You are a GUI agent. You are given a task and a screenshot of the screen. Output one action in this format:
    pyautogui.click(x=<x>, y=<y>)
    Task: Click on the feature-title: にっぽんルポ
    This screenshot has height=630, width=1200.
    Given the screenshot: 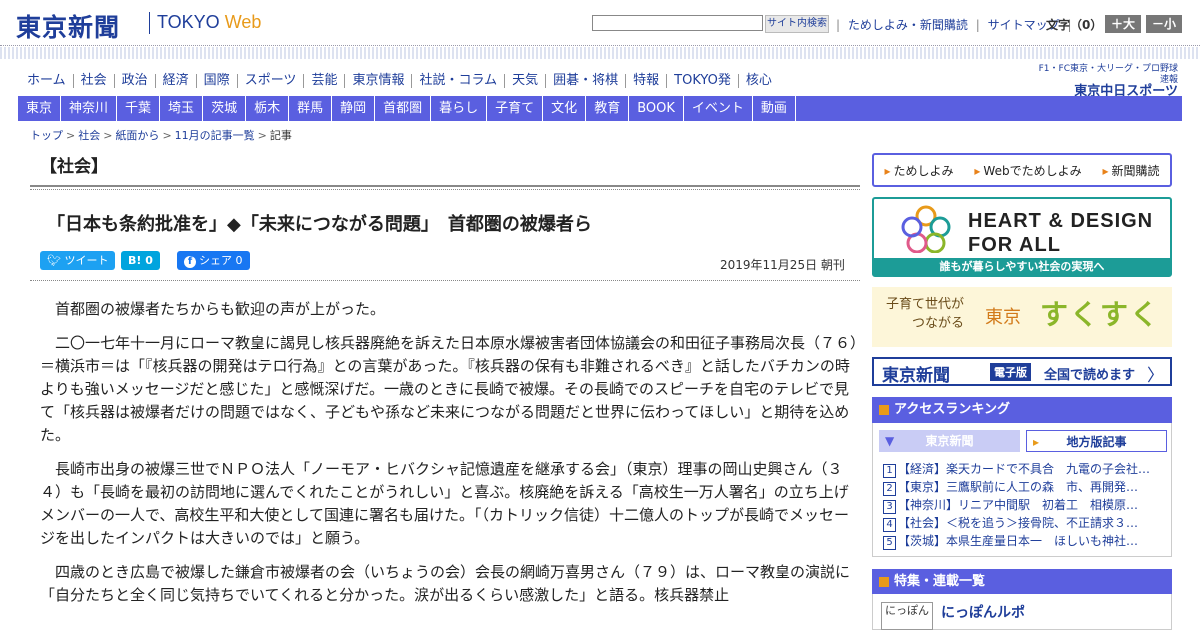 What is the action you would take?
    pyautogui.click(x=983, y=612)
    